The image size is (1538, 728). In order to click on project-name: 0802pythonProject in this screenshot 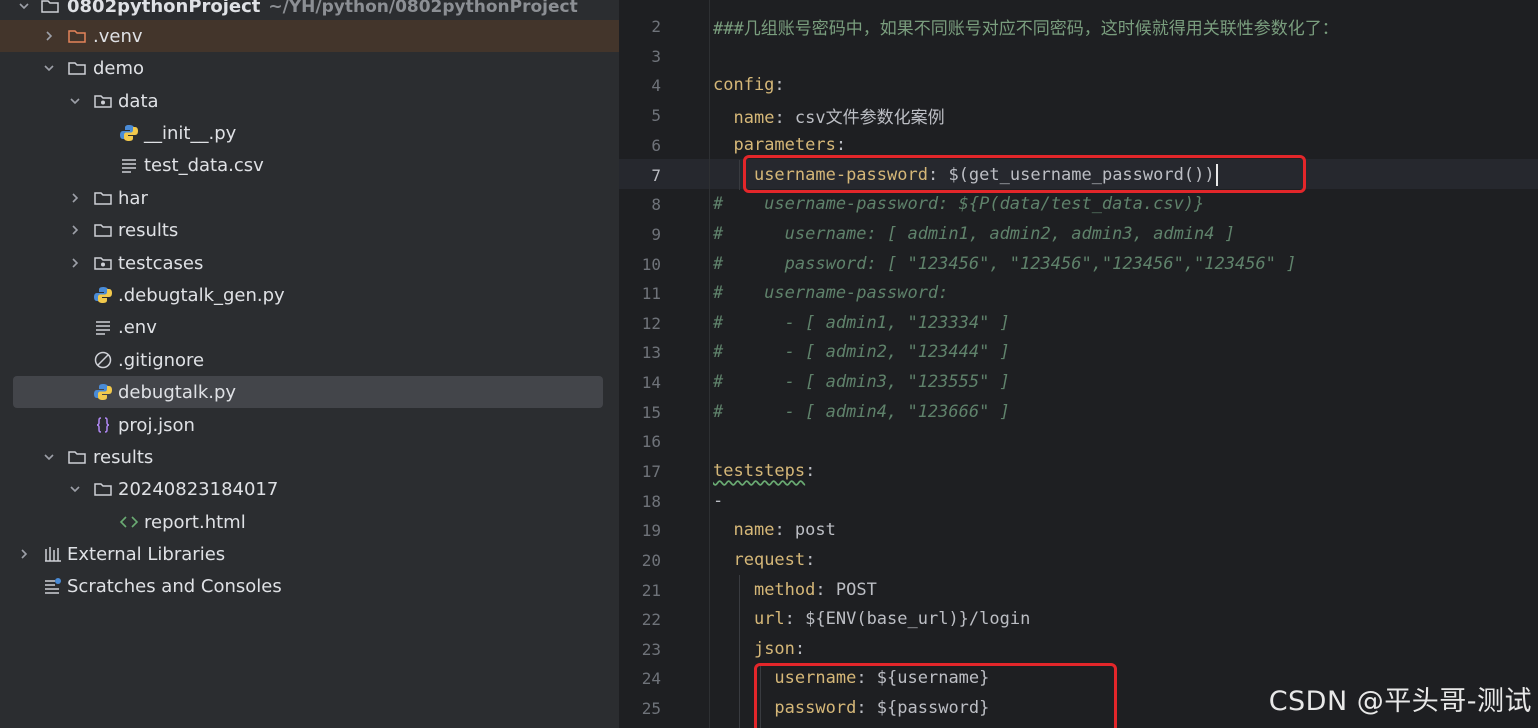, I will do `click(164, 8)`.